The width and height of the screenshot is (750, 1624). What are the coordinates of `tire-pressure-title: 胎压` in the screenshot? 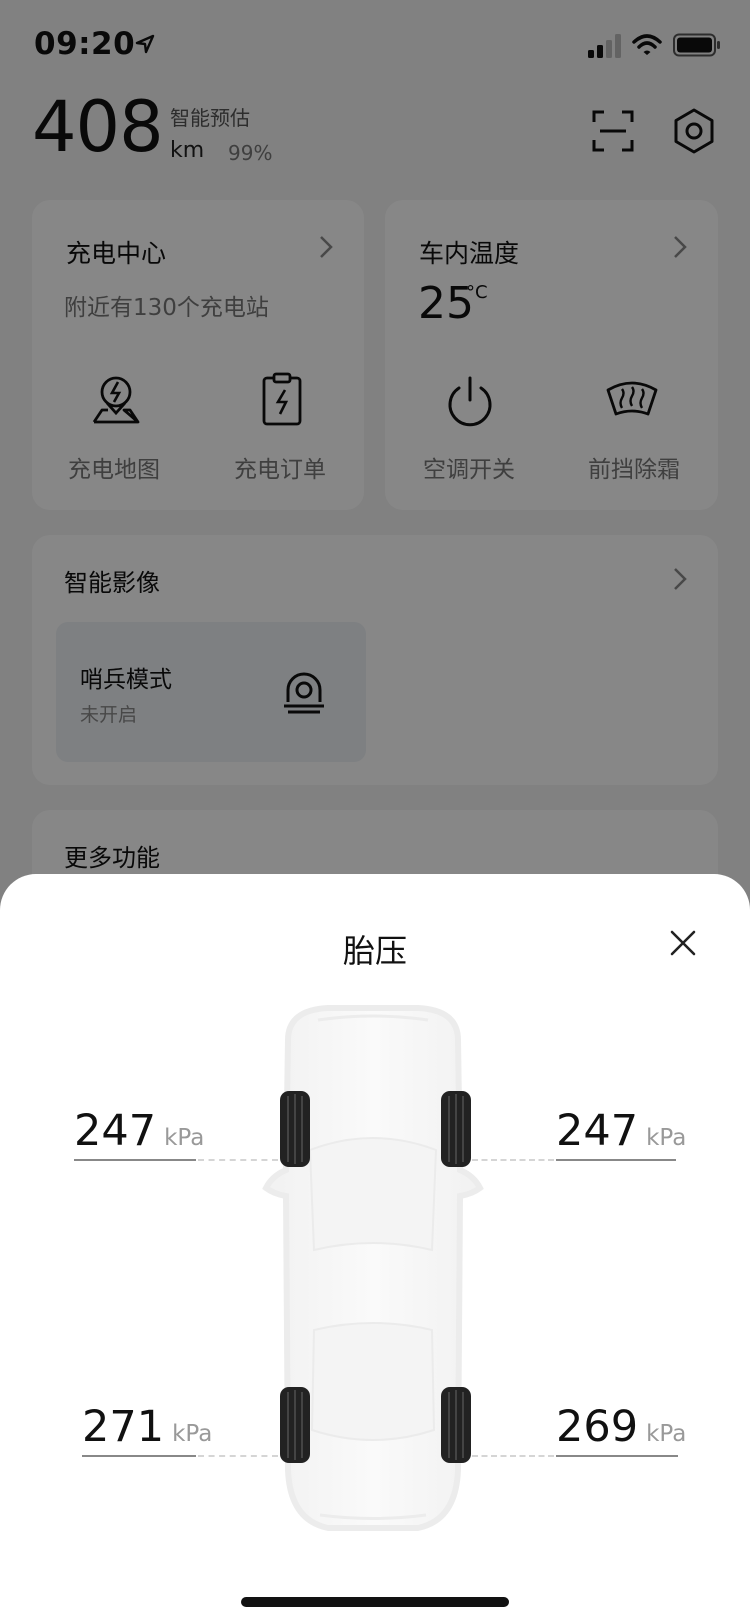 It's located at (374, 951).